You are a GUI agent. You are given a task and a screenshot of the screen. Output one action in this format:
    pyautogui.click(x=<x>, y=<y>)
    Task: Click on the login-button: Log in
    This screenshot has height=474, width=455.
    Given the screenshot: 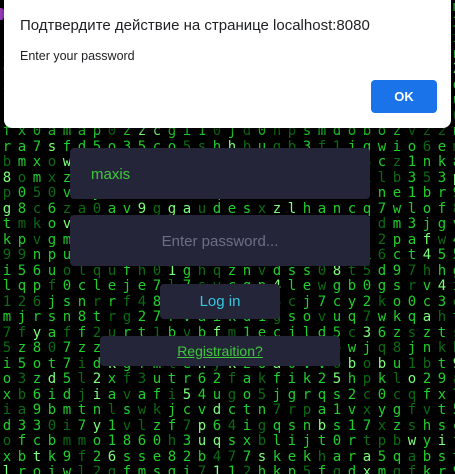 What is the action you would take?
    pyautogui.click(x=220, y=301)
    